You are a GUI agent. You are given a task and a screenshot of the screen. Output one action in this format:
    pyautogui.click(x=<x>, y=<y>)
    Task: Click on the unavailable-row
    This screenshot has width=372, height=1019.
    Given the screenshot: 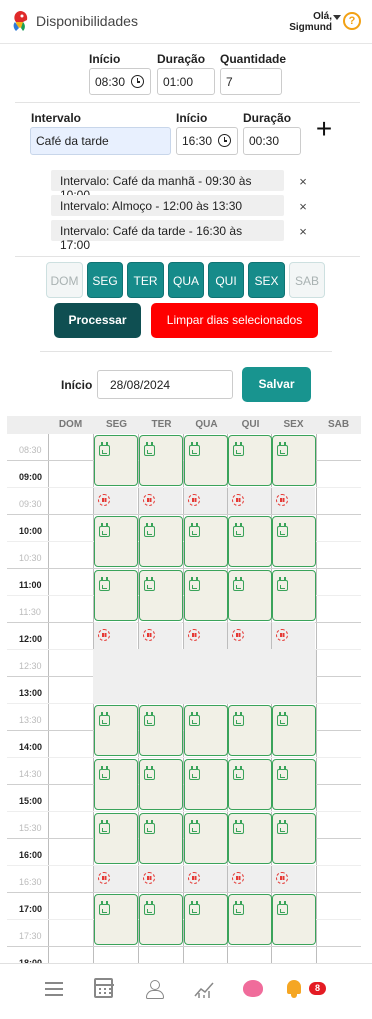 What is the action you would take?
    pyautogui.click(x=204, y=662)
    